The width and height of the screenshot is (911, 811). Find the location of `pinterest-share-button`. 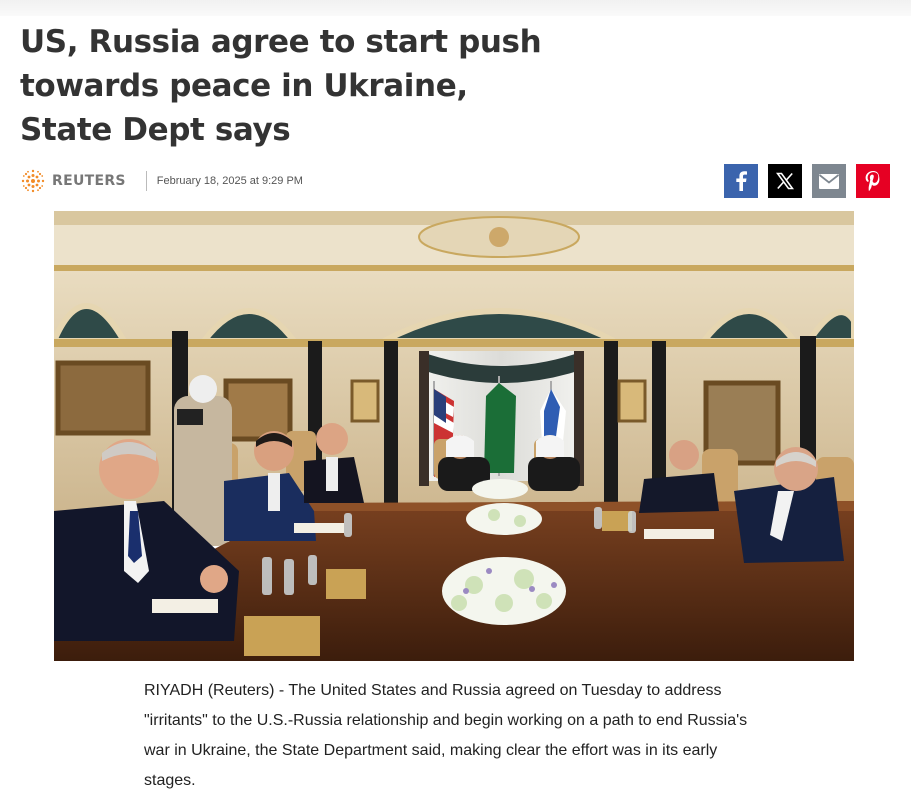

pinterest-share-button is located at coordinates (873, 181).